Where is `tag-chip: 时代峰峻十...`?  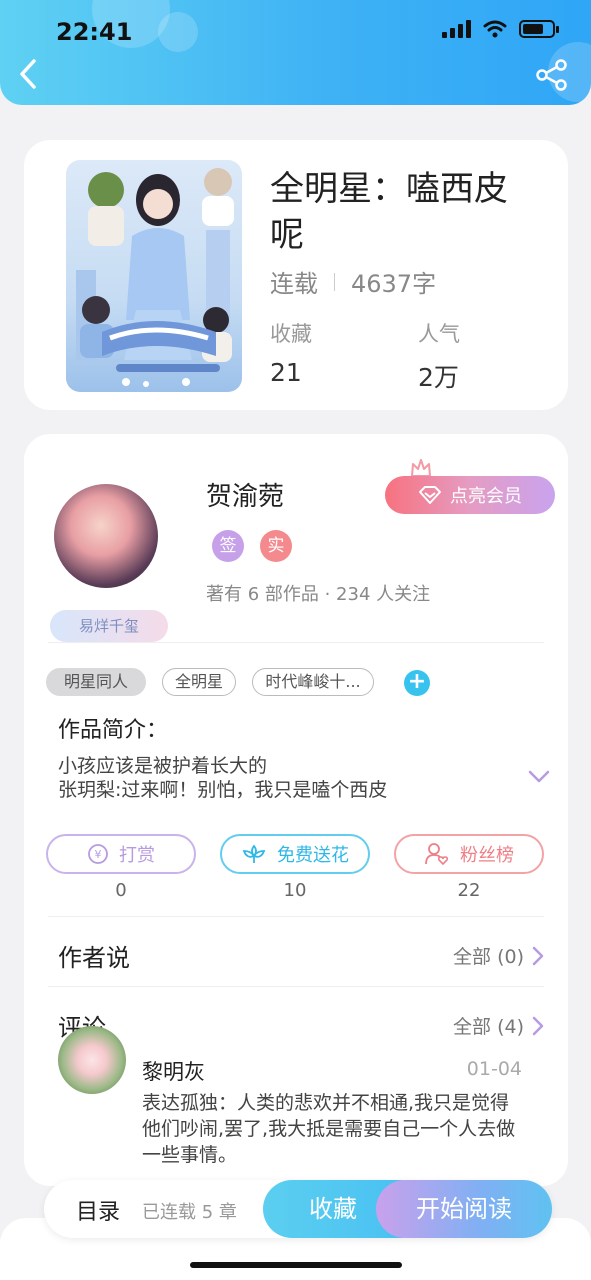
tag-chip: 时代峰峻十... is located at coordinates (313, 682).